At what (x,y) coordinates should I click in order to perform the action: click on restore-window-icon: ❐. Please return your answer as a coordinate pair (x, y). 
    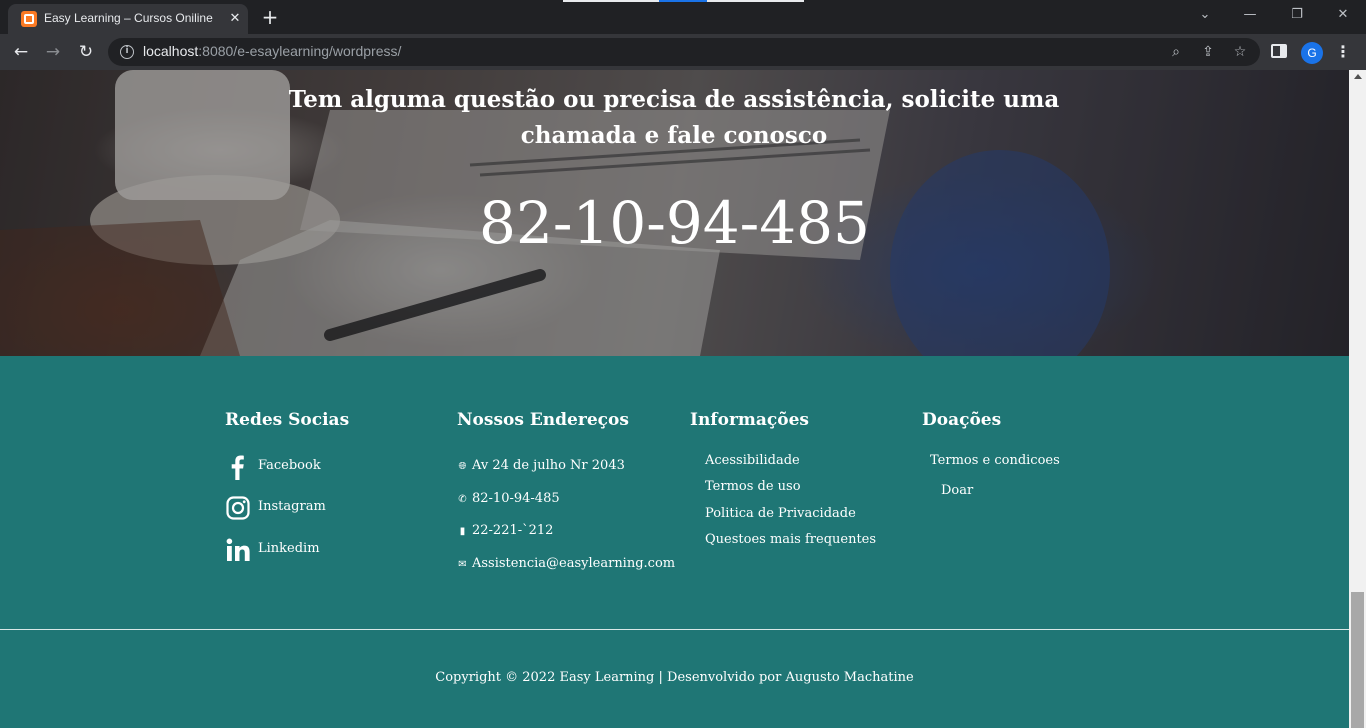
    Looking at the image, I should click on (1297, 15).